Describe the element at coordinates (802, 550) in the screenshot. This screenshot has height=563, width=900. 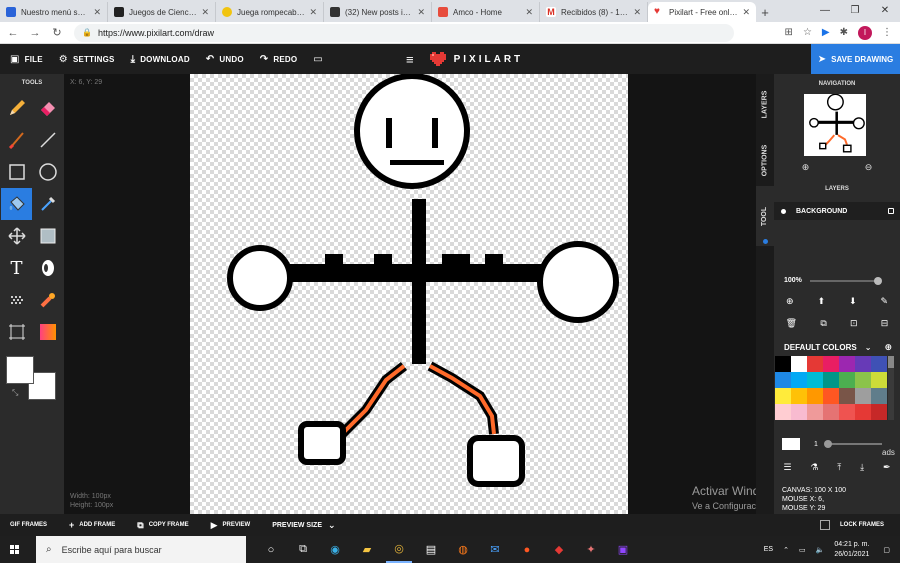
I see `network-icon: ▭` at that location.